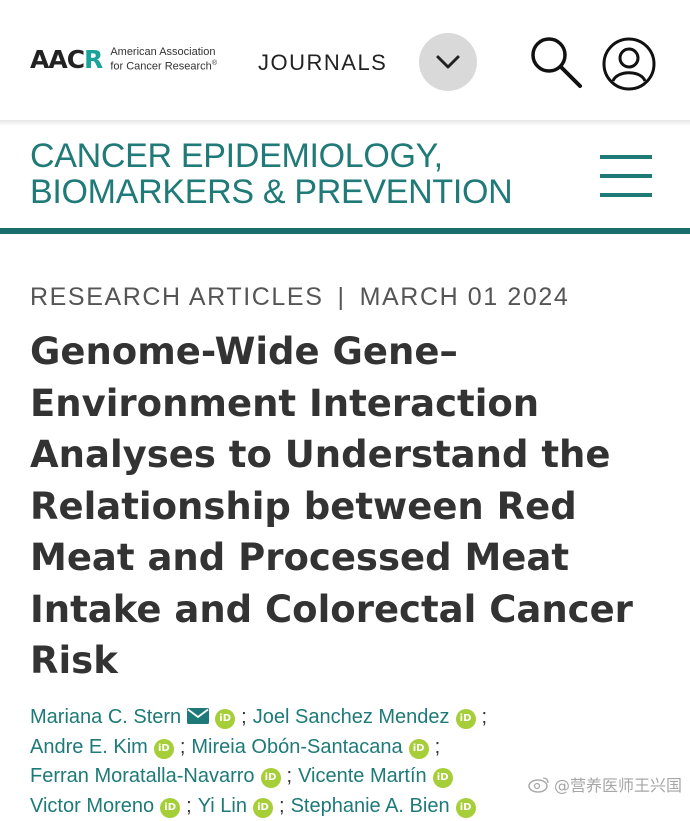  I want to click on article-section: RESEARCH ARTICLES, so click(176, 297).